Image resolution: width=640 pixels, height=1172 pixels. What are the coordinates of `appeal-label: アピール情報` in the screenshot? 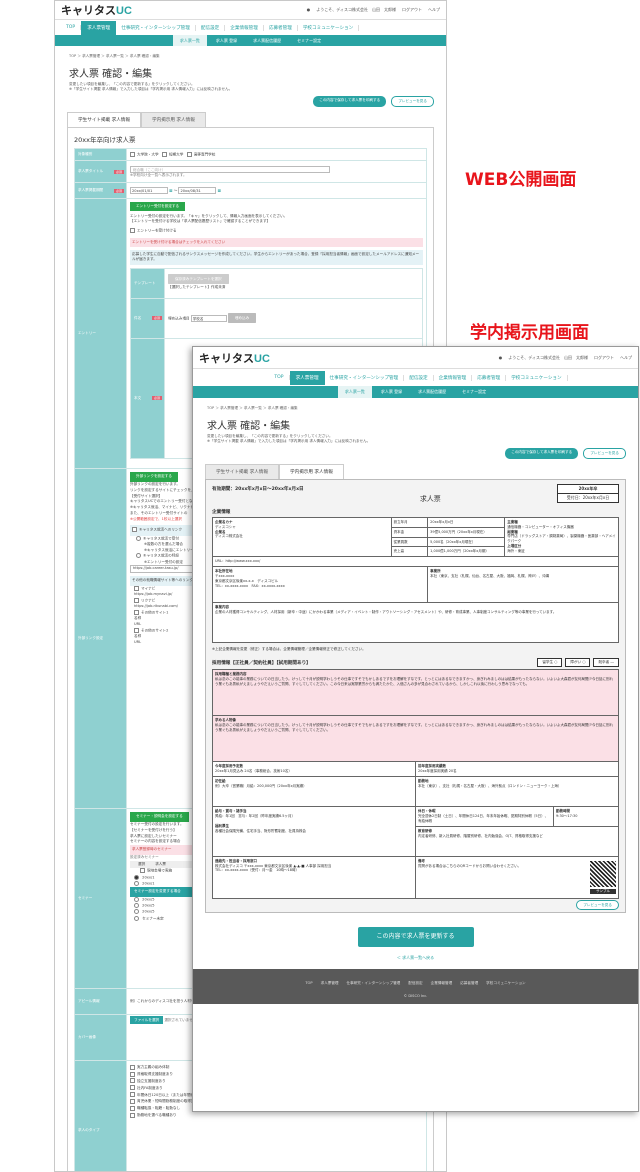 It's located at (100, 1002).